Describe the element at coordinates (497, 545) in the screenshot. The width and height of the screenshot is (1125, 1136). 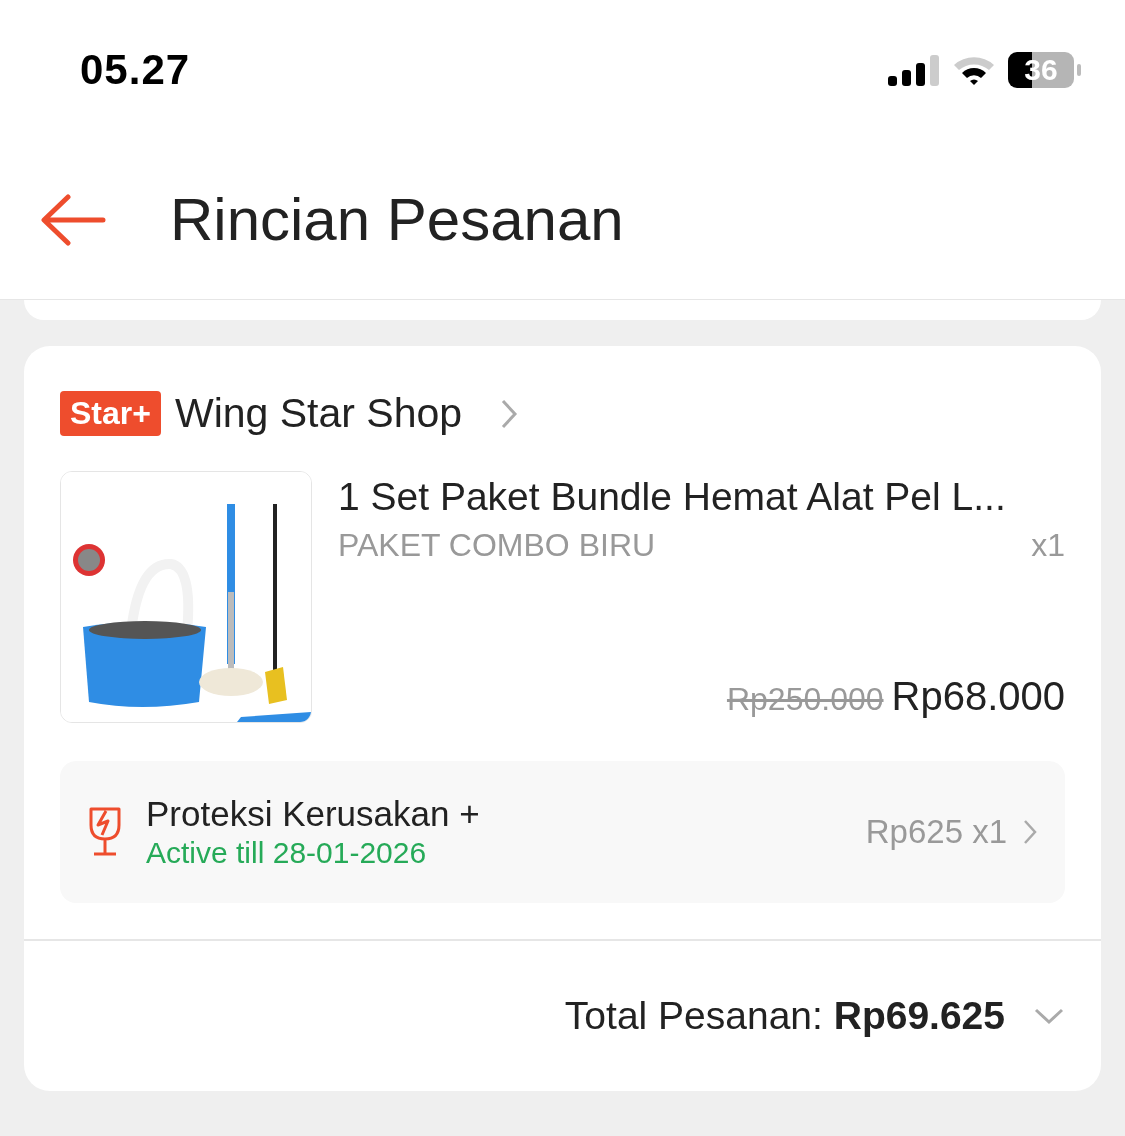
I see `product-variant: PAKET COMBO BIRU` at that location.